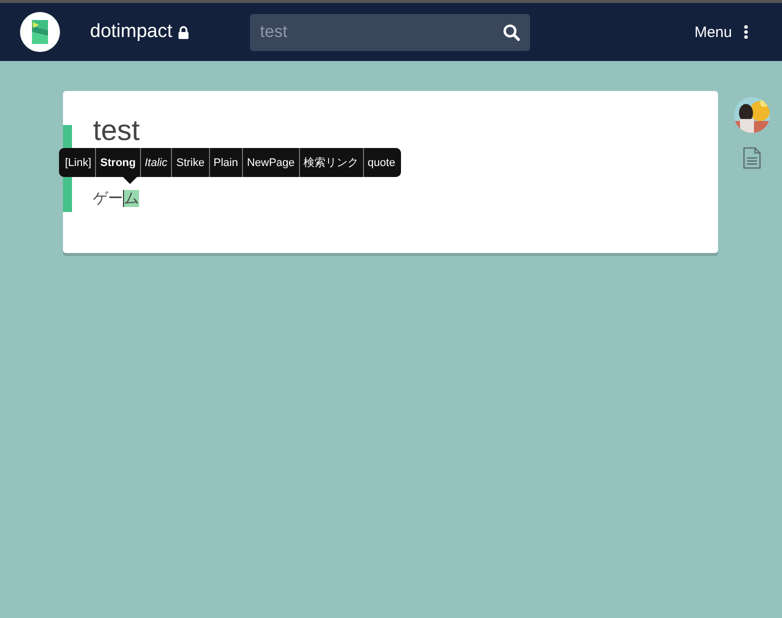  What do you see at coordinates (156, 162) in the screenshot?
I see `format-button: Italic` at bounding box center [156, 162].